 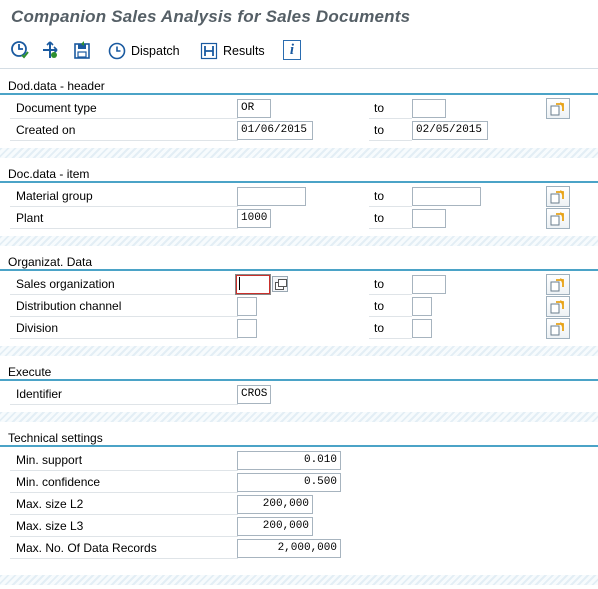 What do you see at coordinates (254, 394) in the screenshot?
I see `identifier-input: CROS` at bounding box center [254, 394].